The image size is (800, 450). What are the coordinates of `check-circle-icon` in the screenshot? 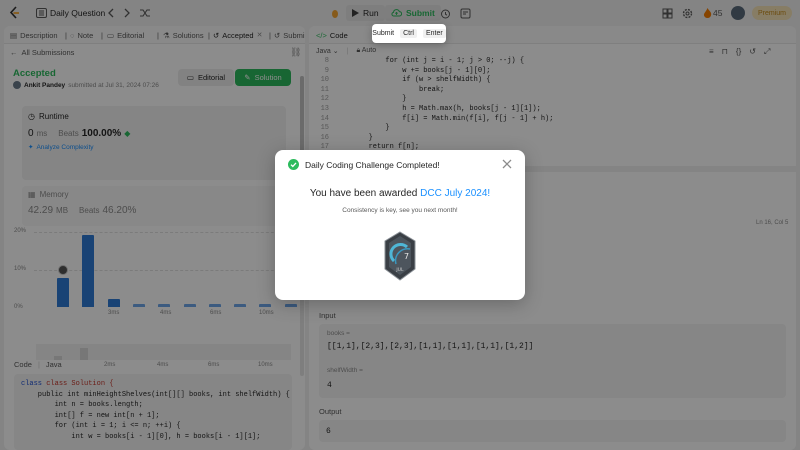 It's located at (293, 164).